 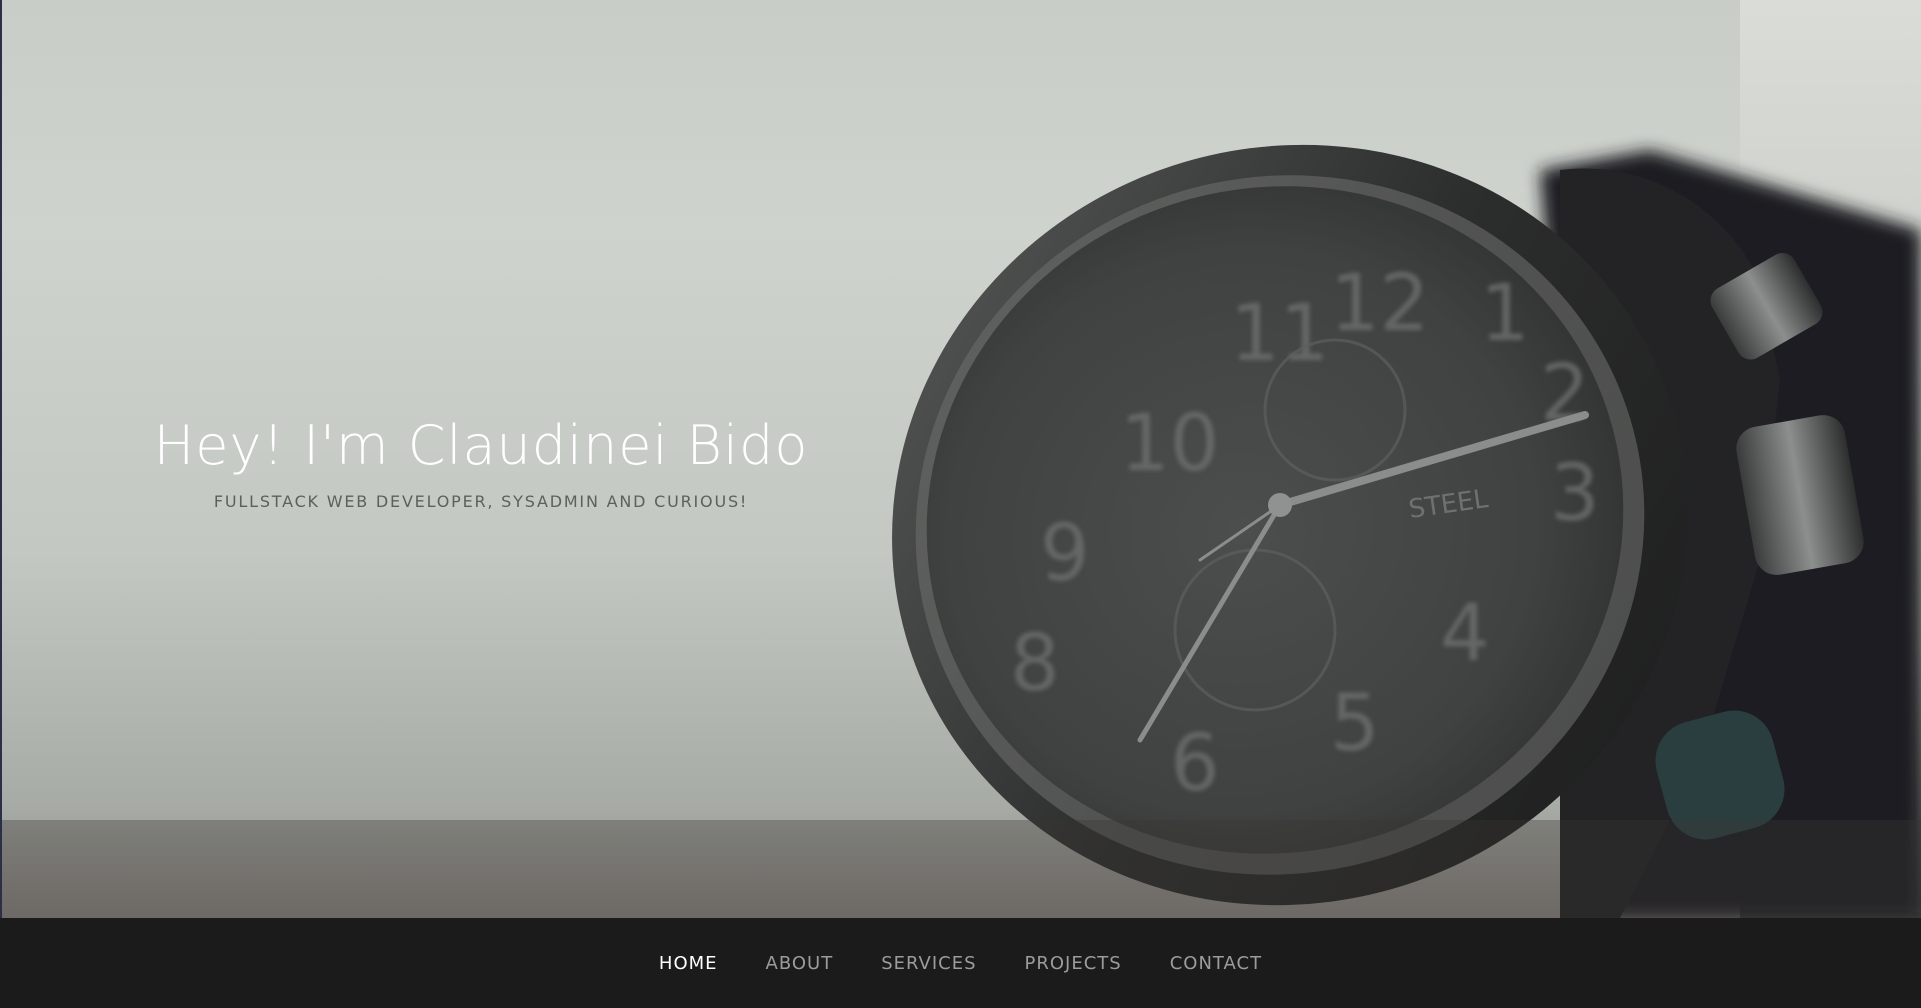 I want to click on main-navbar: HOME ABOUT SERVICES PROJECTS CONTACT, so click(x=960, y=963).